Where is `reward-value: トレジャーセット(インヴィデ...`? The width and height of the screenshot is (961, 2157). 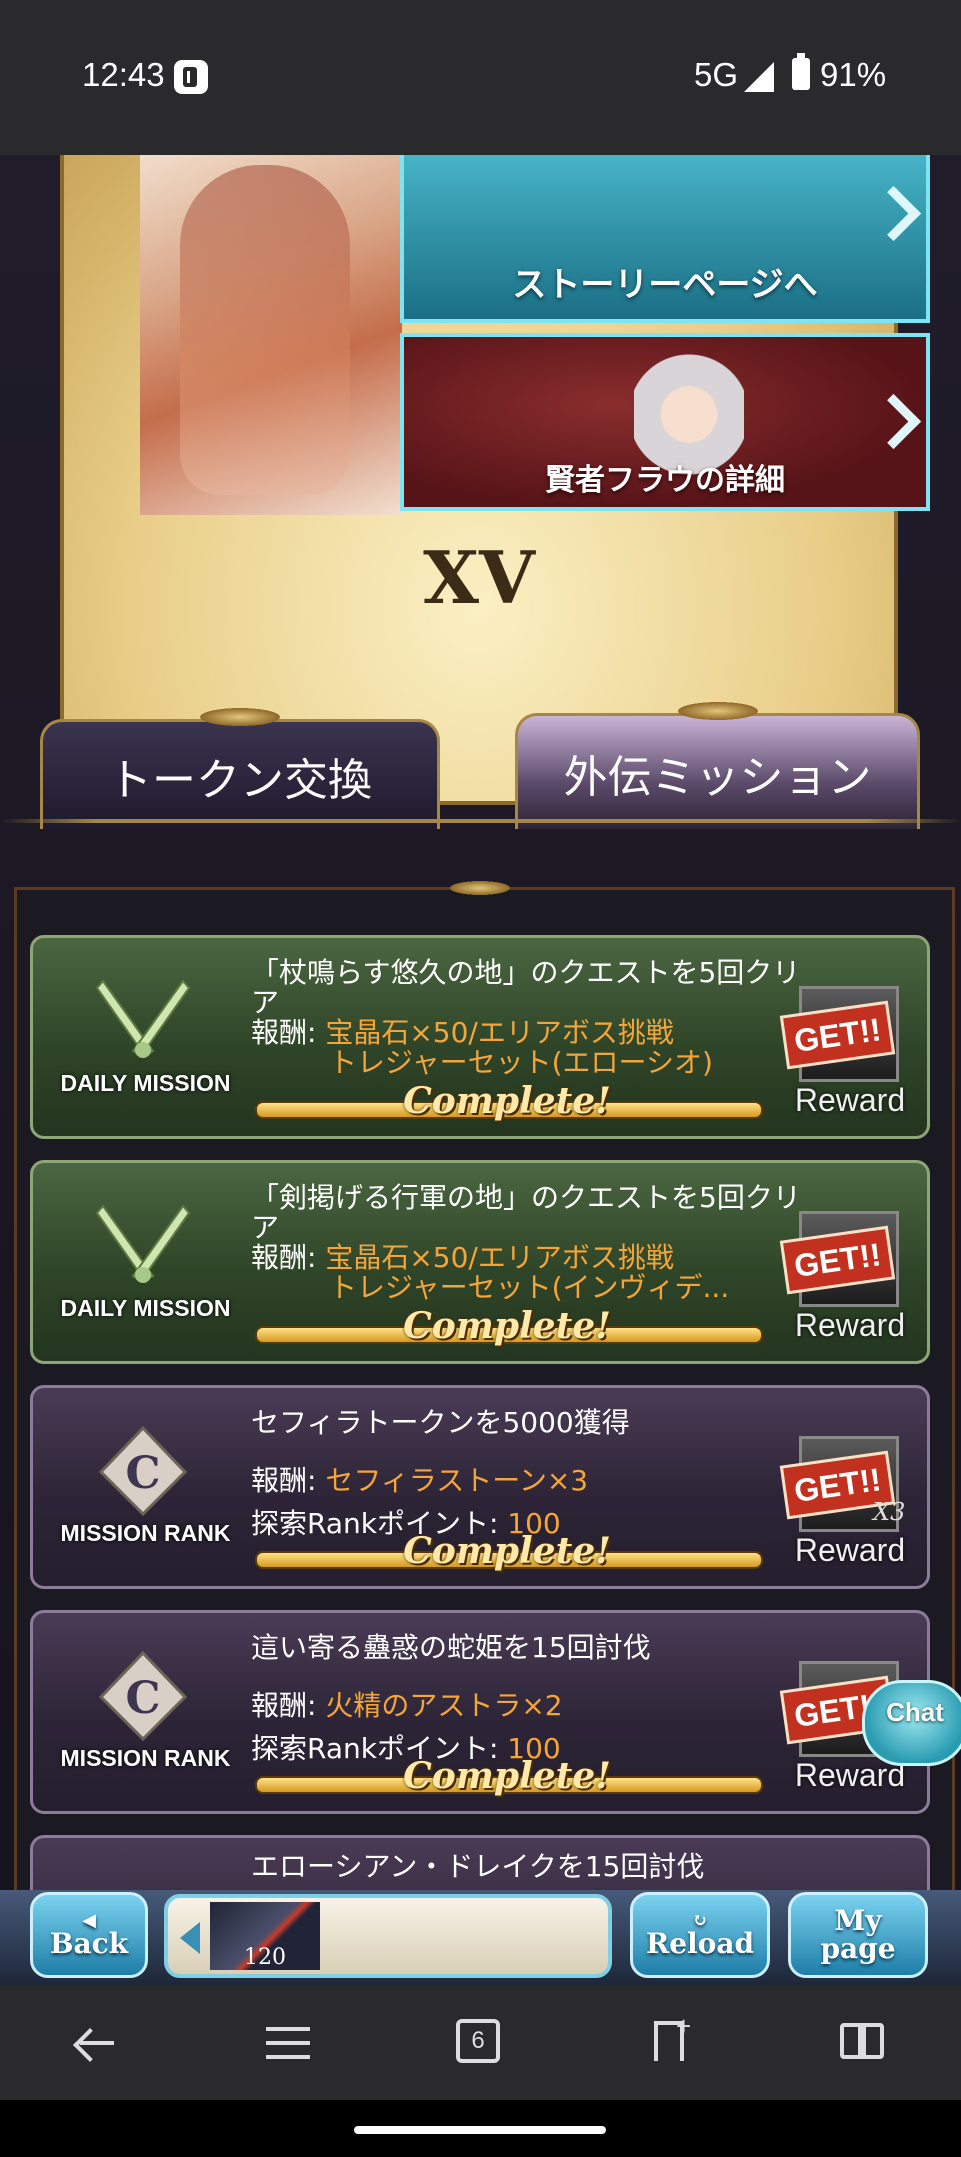 reward-value: トレジャーセット(インヴィデ... is located at coordinates (529, 1287).